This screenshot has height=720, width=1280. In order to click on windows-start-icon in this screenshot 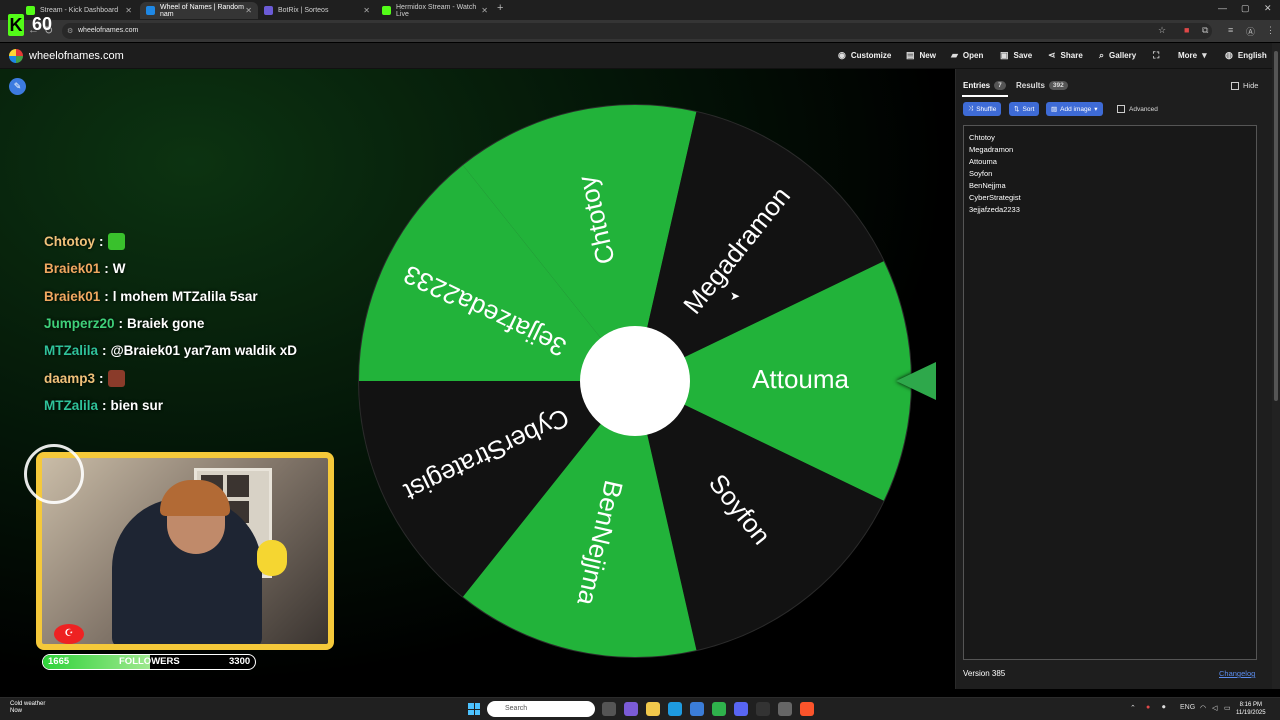, I will do `click(474, 709)`.